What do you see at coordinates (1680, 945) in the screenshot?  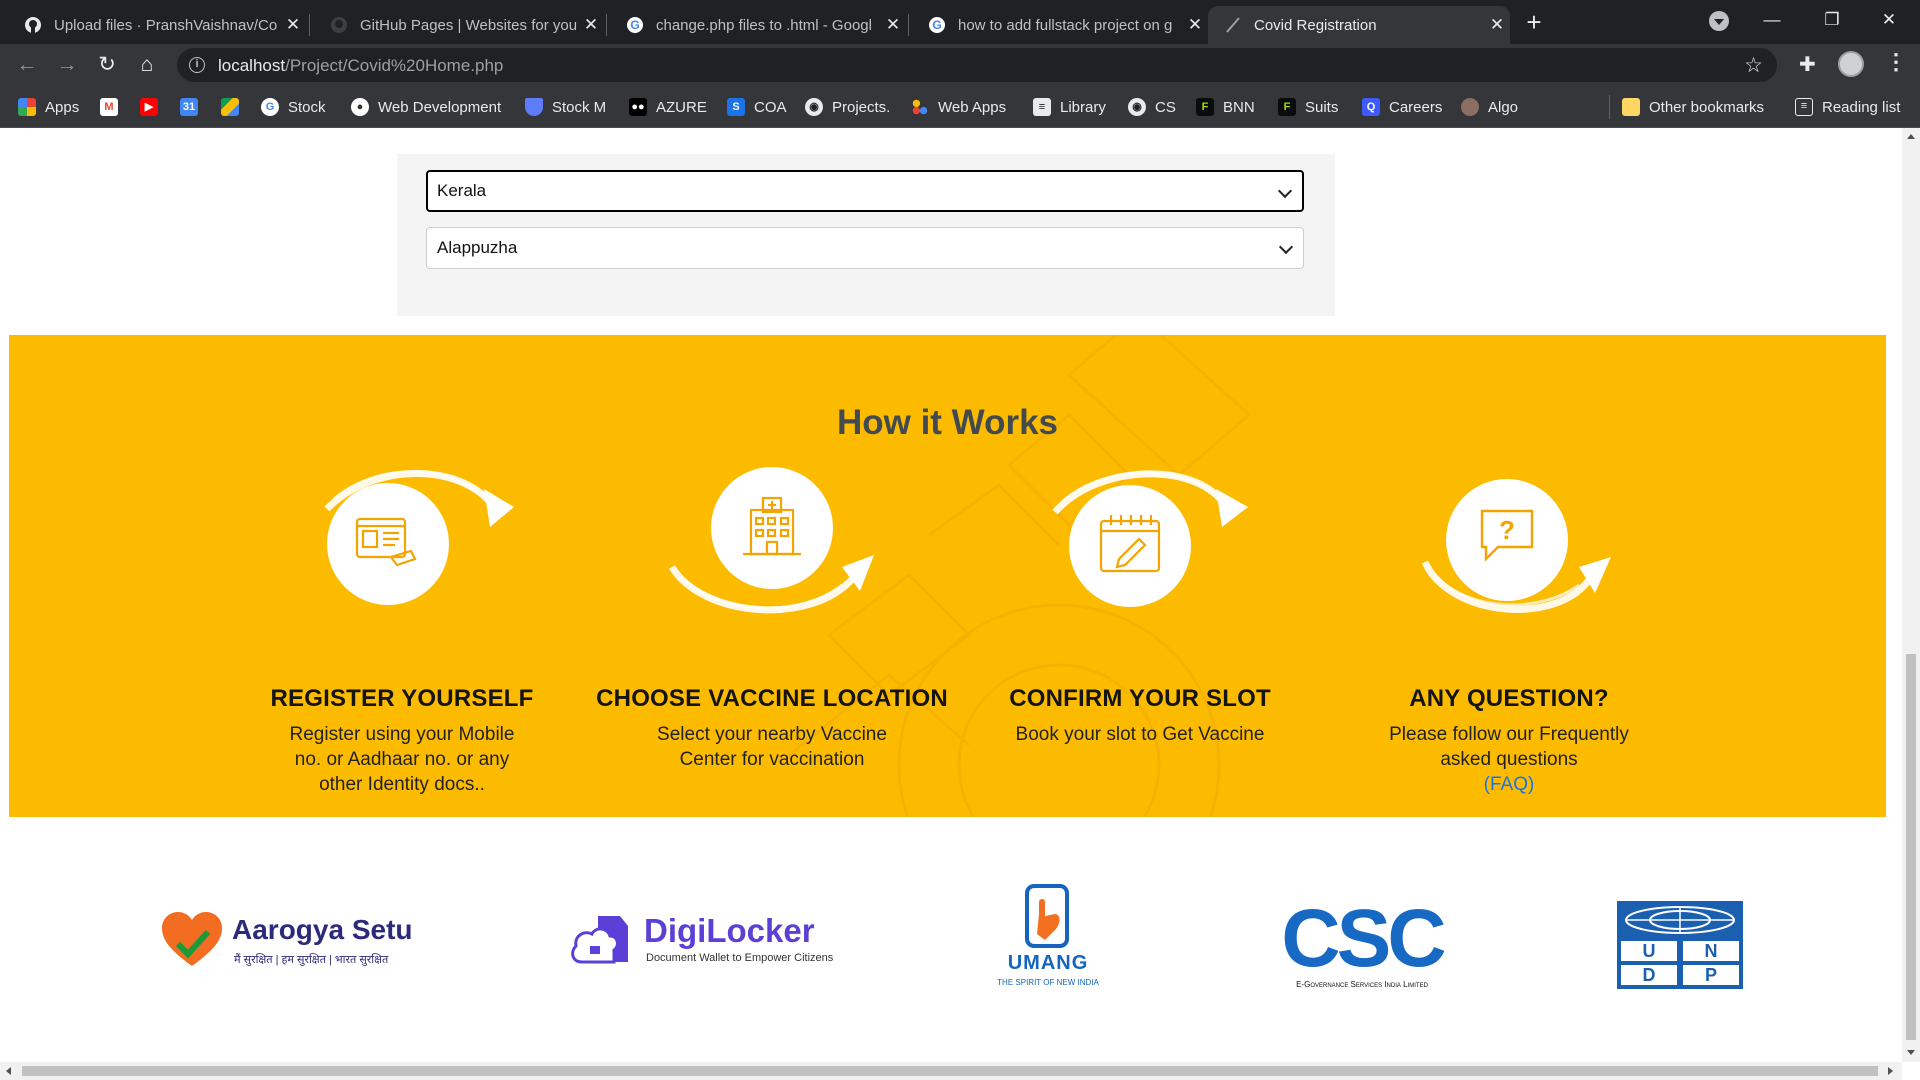 I see `undp-logo: U N D P` at bounding box center [1680, 945].